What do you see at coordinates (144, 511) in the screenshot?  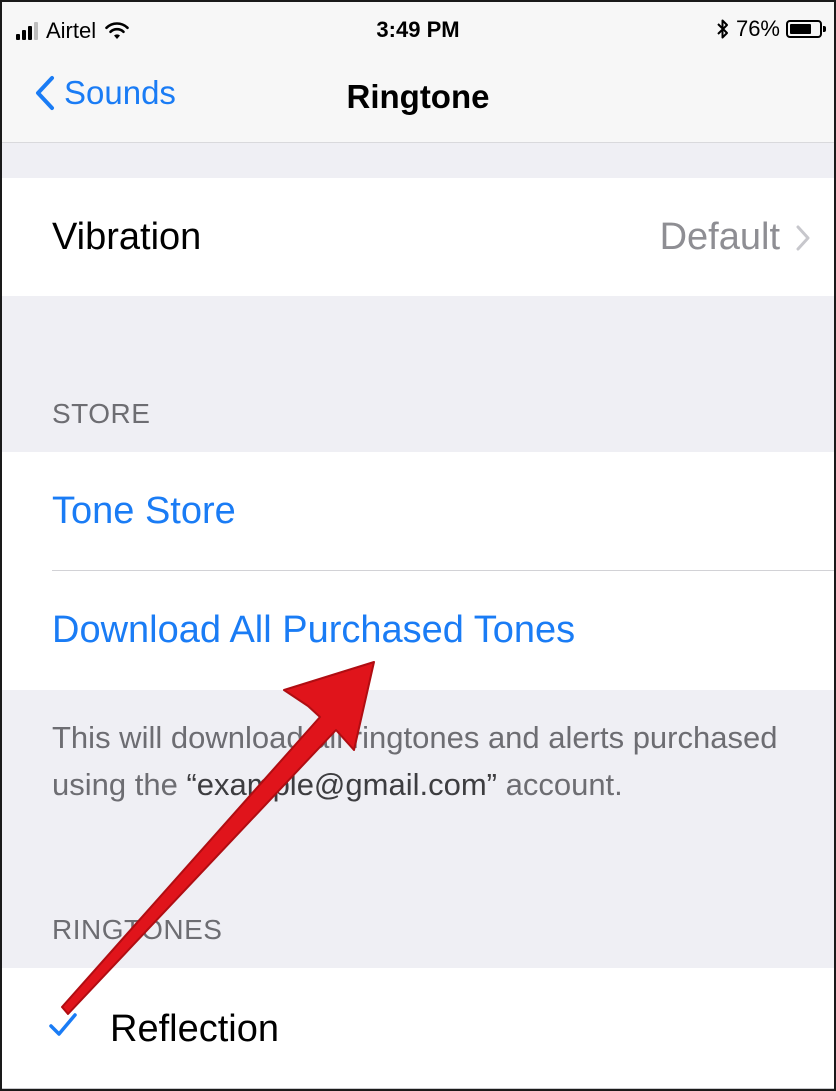 I see `tone-store-link: Tone Store` at bounding box center [144, 511].